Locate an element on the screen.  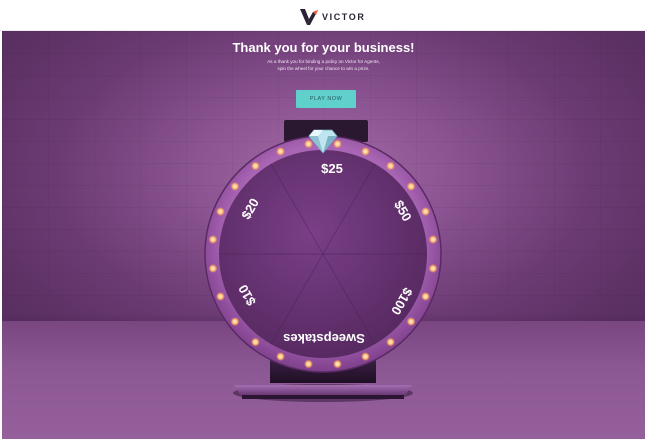
segment-label-25: $25 is located at coordinates (332, 168).